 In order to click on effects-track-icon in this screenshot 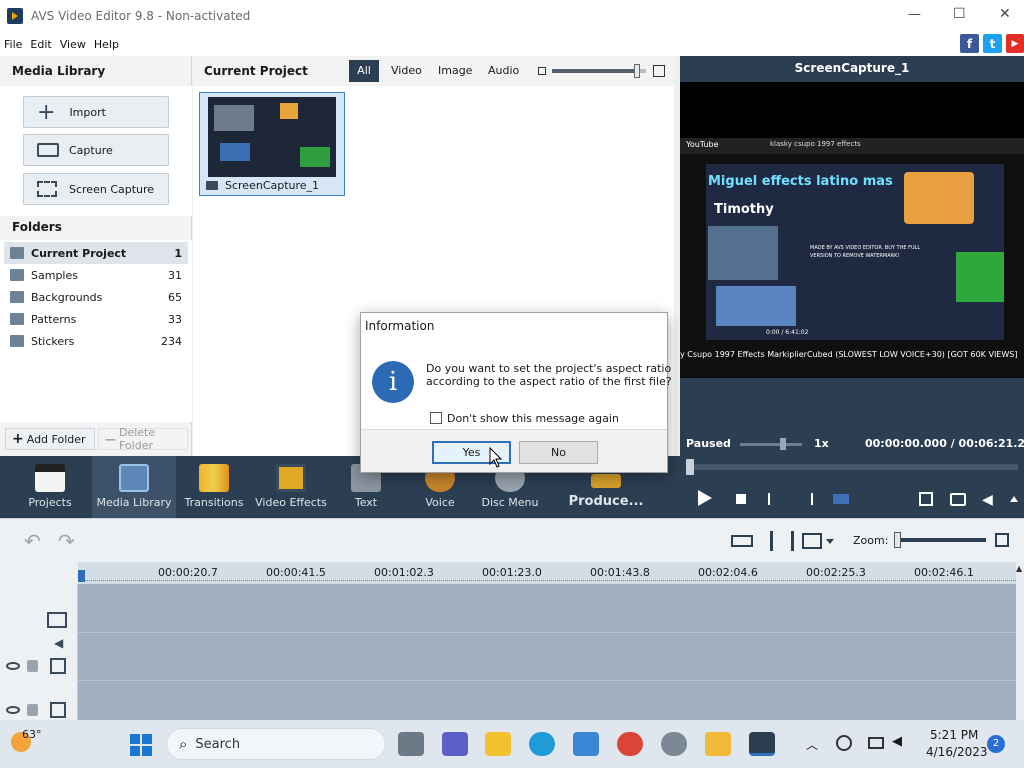, I will do `click(58, 666)`.